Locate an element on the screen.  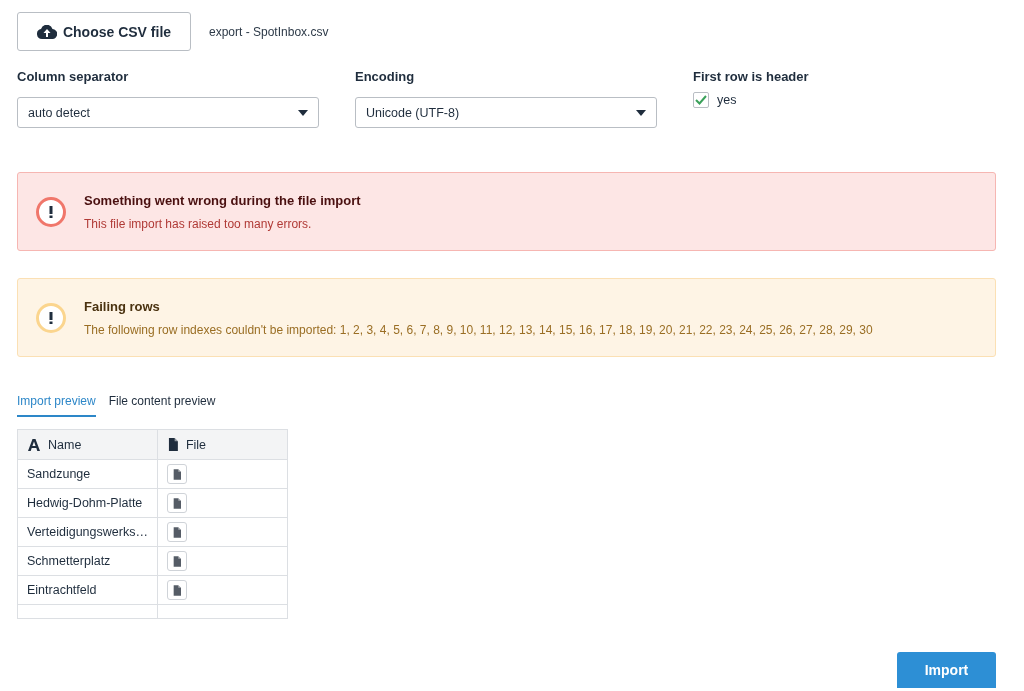
alert-message: The following row indexes couldn't be imported: 1, 2, 3, 4, 5, 6, 7, 8, 9, 10, 11, 12, 13, 14, 15, 16, 17, 18, 19, 20, 21, 22, 23, 24, 25, 26, 27, 28, 29, 30 is located at coordinates (478, 329).